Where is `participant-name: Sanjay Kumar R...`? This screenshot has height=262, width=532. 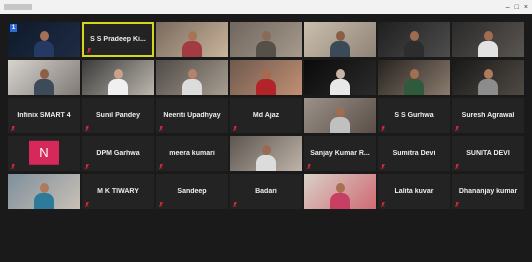 participant-name: Sanjay Kumar R... is located at coordinates (340, 153).